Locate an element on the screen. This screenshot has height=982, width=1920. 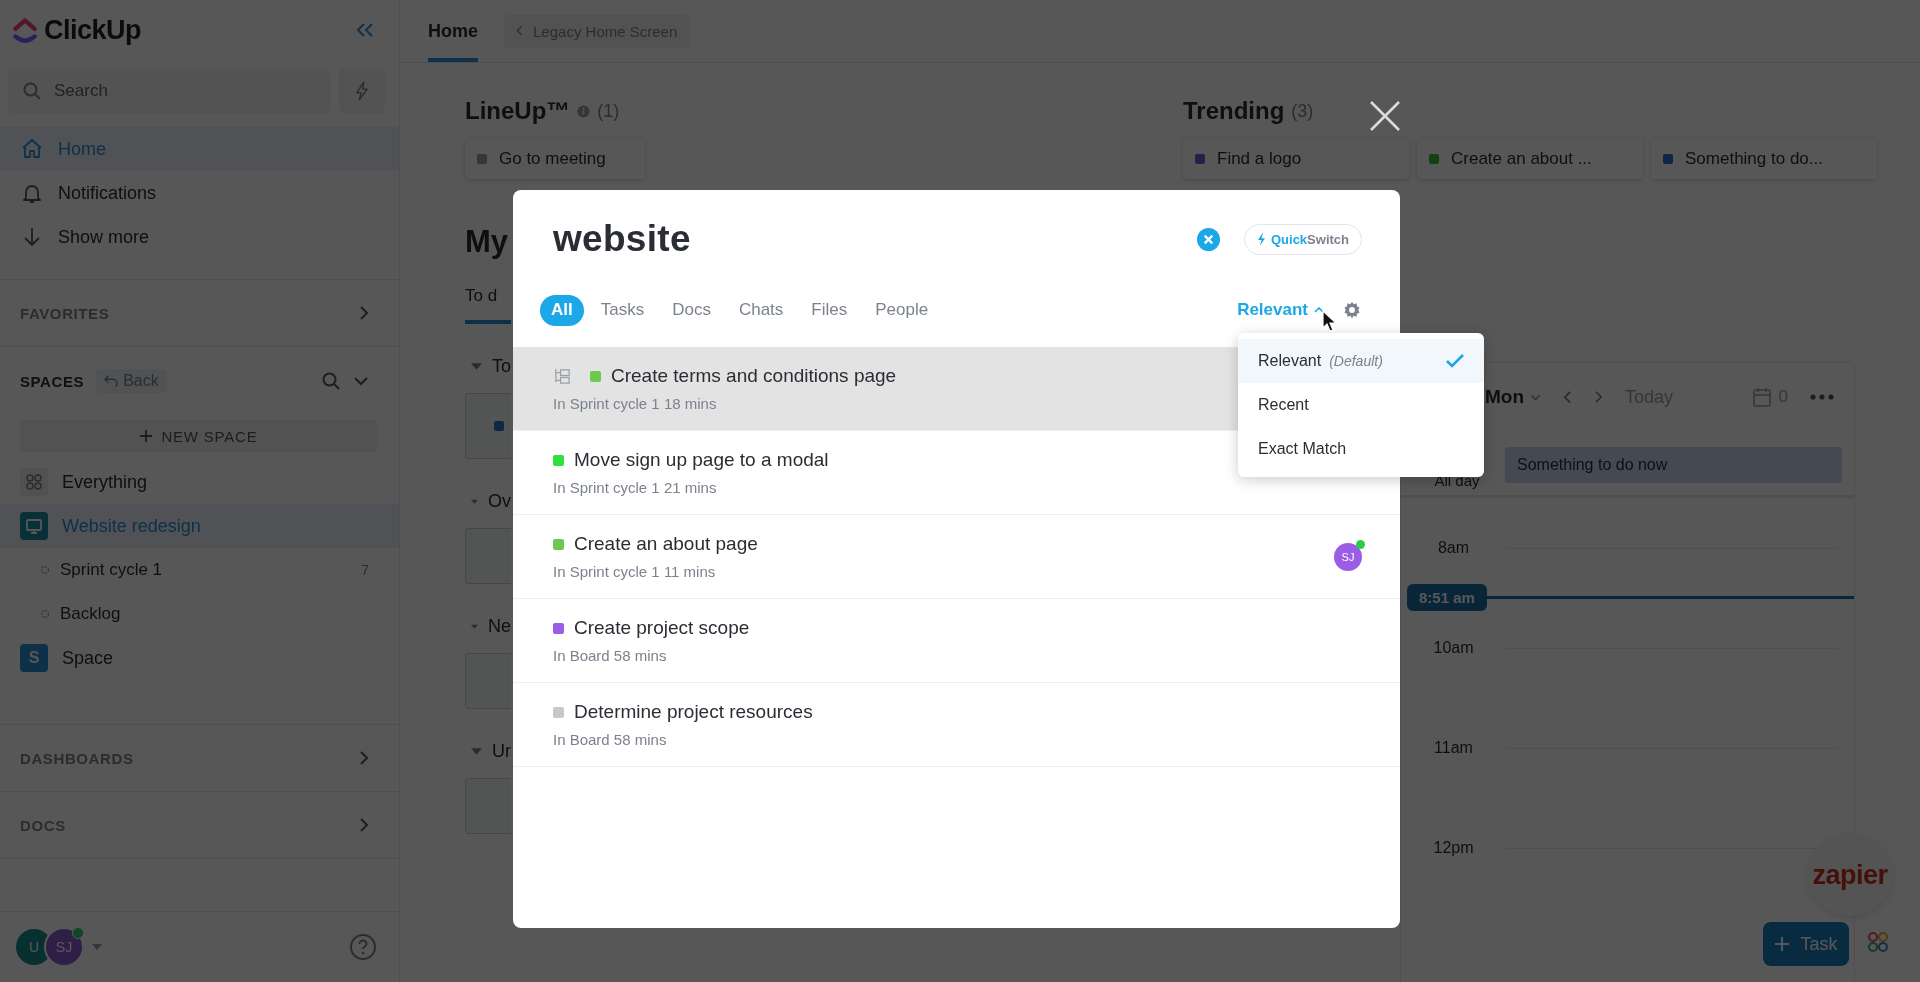
zapier-button: zapier is located at coordinates (1850, 875).